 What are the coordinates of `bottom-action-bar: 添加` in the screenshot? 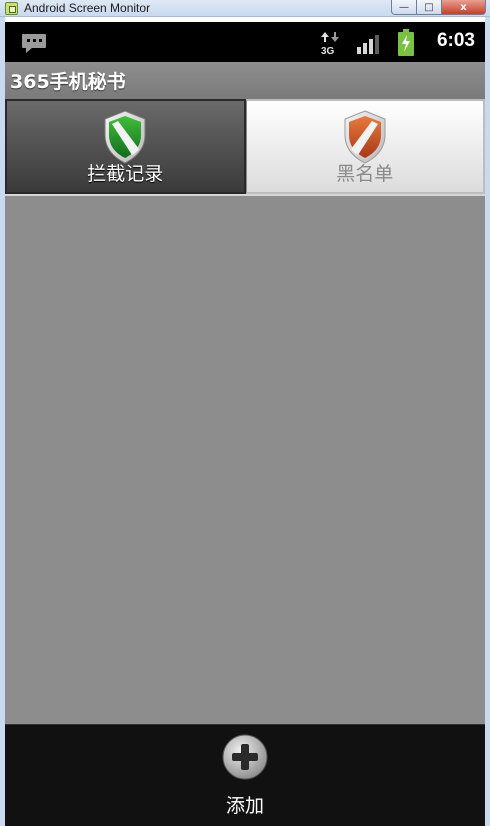 It's located at (245, 775).